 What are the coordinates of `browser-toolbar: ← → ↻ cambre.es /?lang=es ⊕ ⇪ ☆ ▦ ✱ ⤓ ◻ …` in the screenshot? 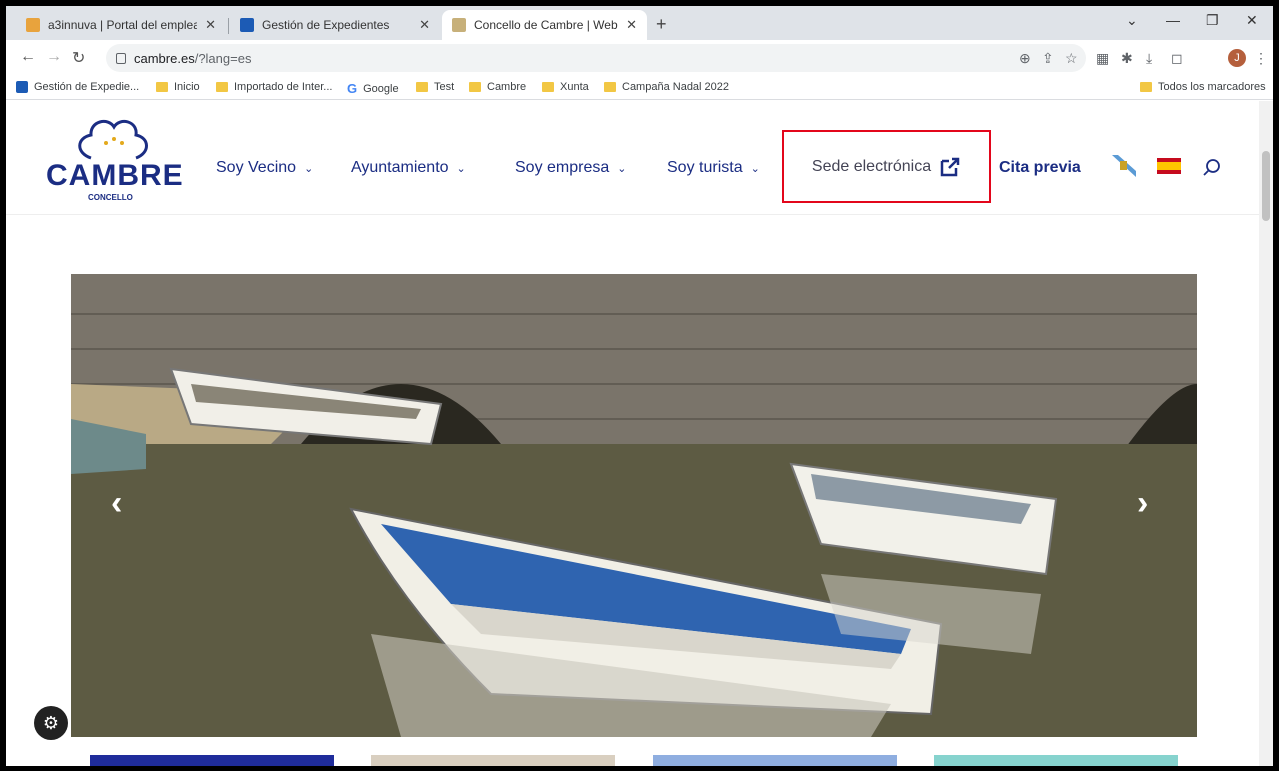 It's located at (639, 58).